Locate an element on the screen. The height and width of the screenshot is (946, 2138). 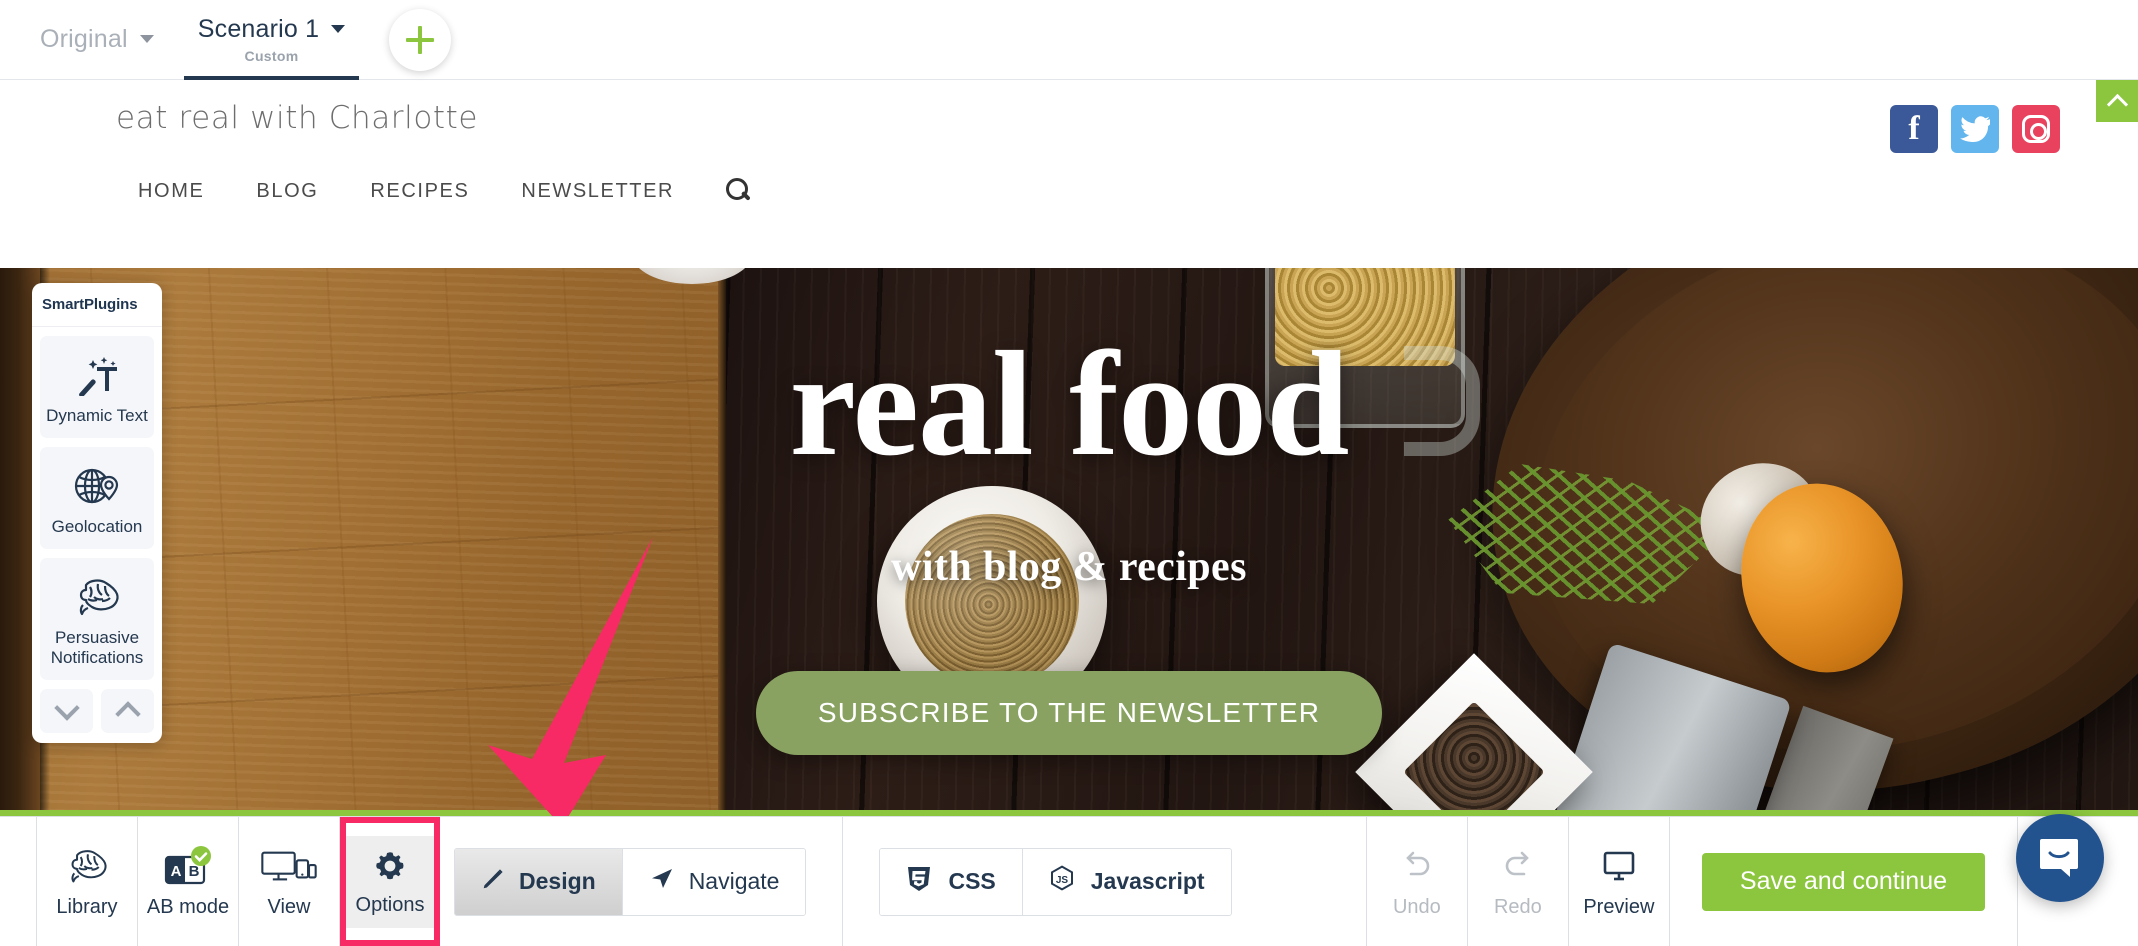
svg-text: JS is located at coordinates (1062, 880).